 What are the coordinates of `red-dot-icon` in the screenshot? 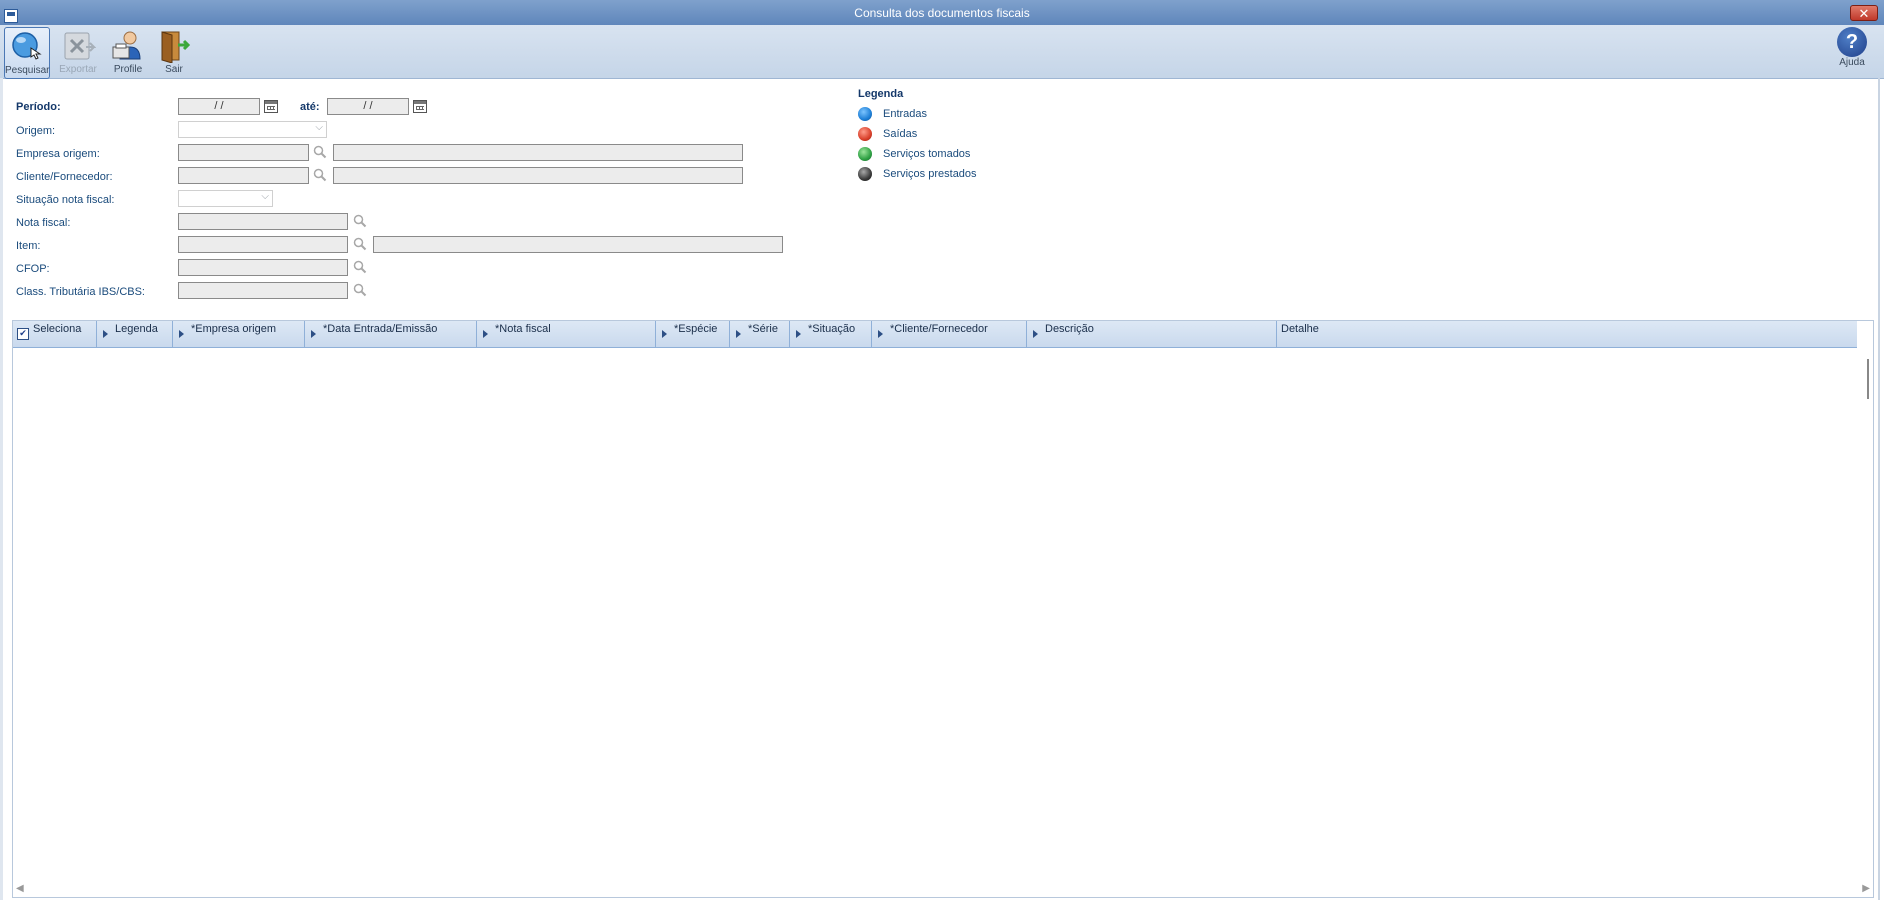 It's located at (865, 134).